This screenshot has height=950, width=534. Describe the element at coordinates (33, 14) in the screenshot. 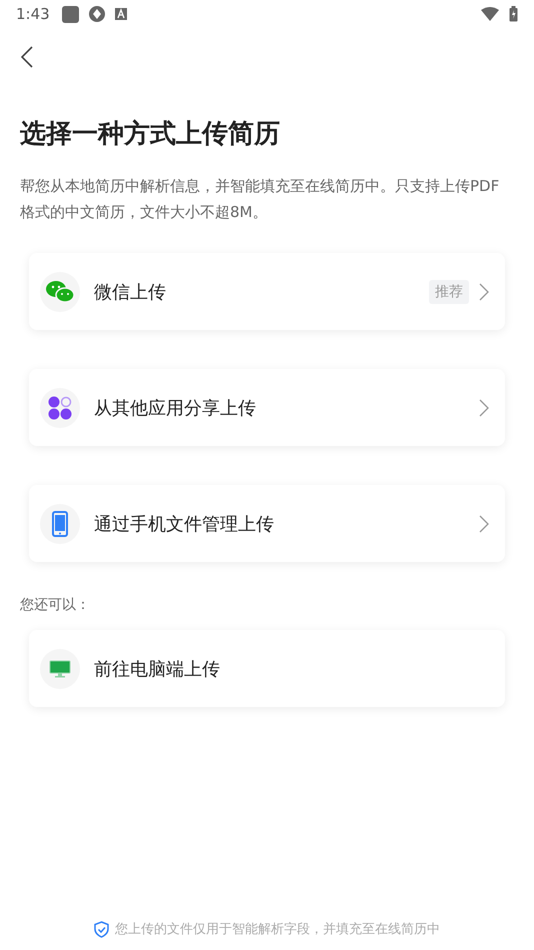

I see `status-time: 1:43` at that location.